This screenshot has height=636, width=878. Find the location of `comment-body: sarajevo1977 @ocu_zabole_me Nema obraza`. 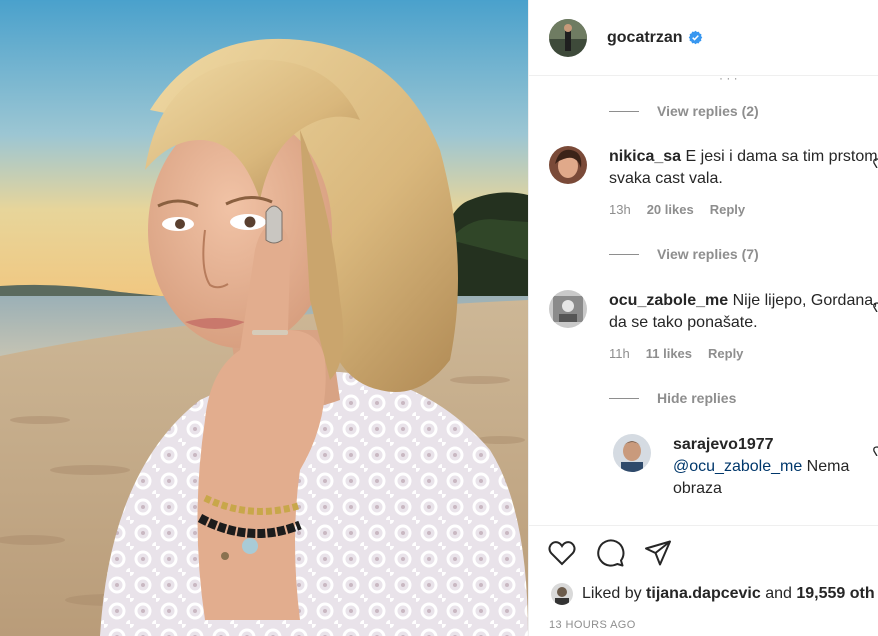

comment-body: sarajevo1977 @ocu_zabole_me Nema obraza is located at coordinates (775, 467).